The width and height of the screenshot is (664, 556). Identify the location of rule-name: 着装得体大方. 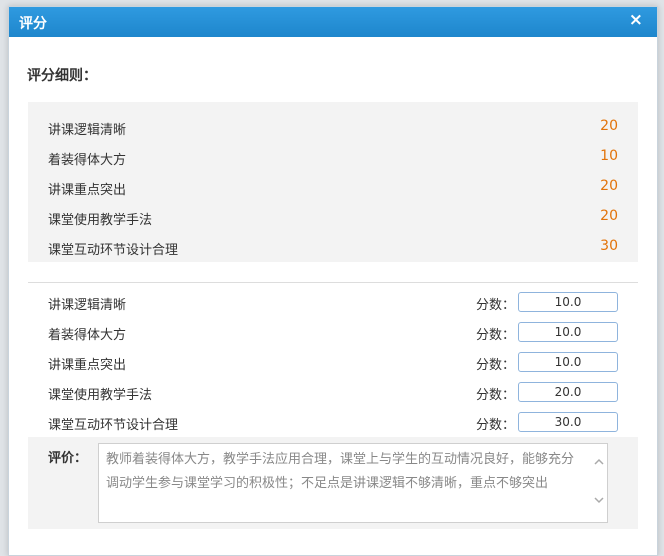
(87, 160).